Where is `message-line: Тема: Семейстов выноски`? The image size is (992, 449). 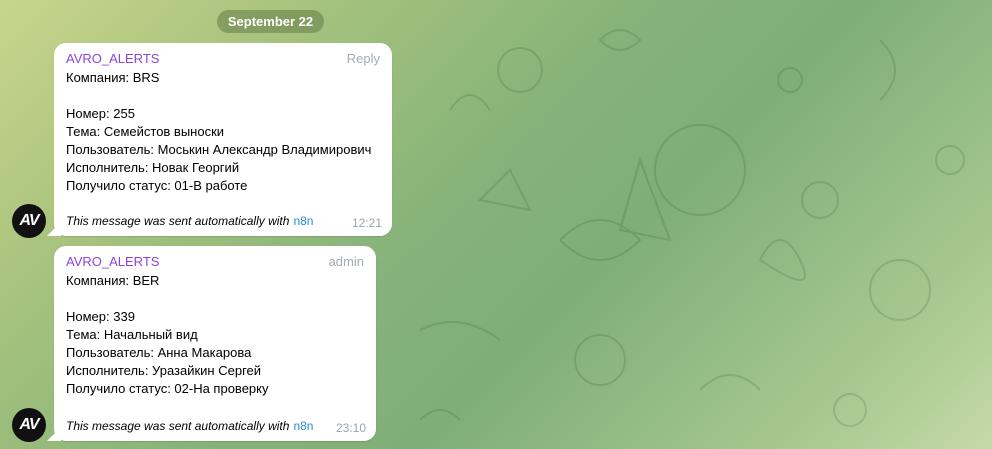
message-line: Тема: Семейстов выноски is located at coordinates (145, 131).